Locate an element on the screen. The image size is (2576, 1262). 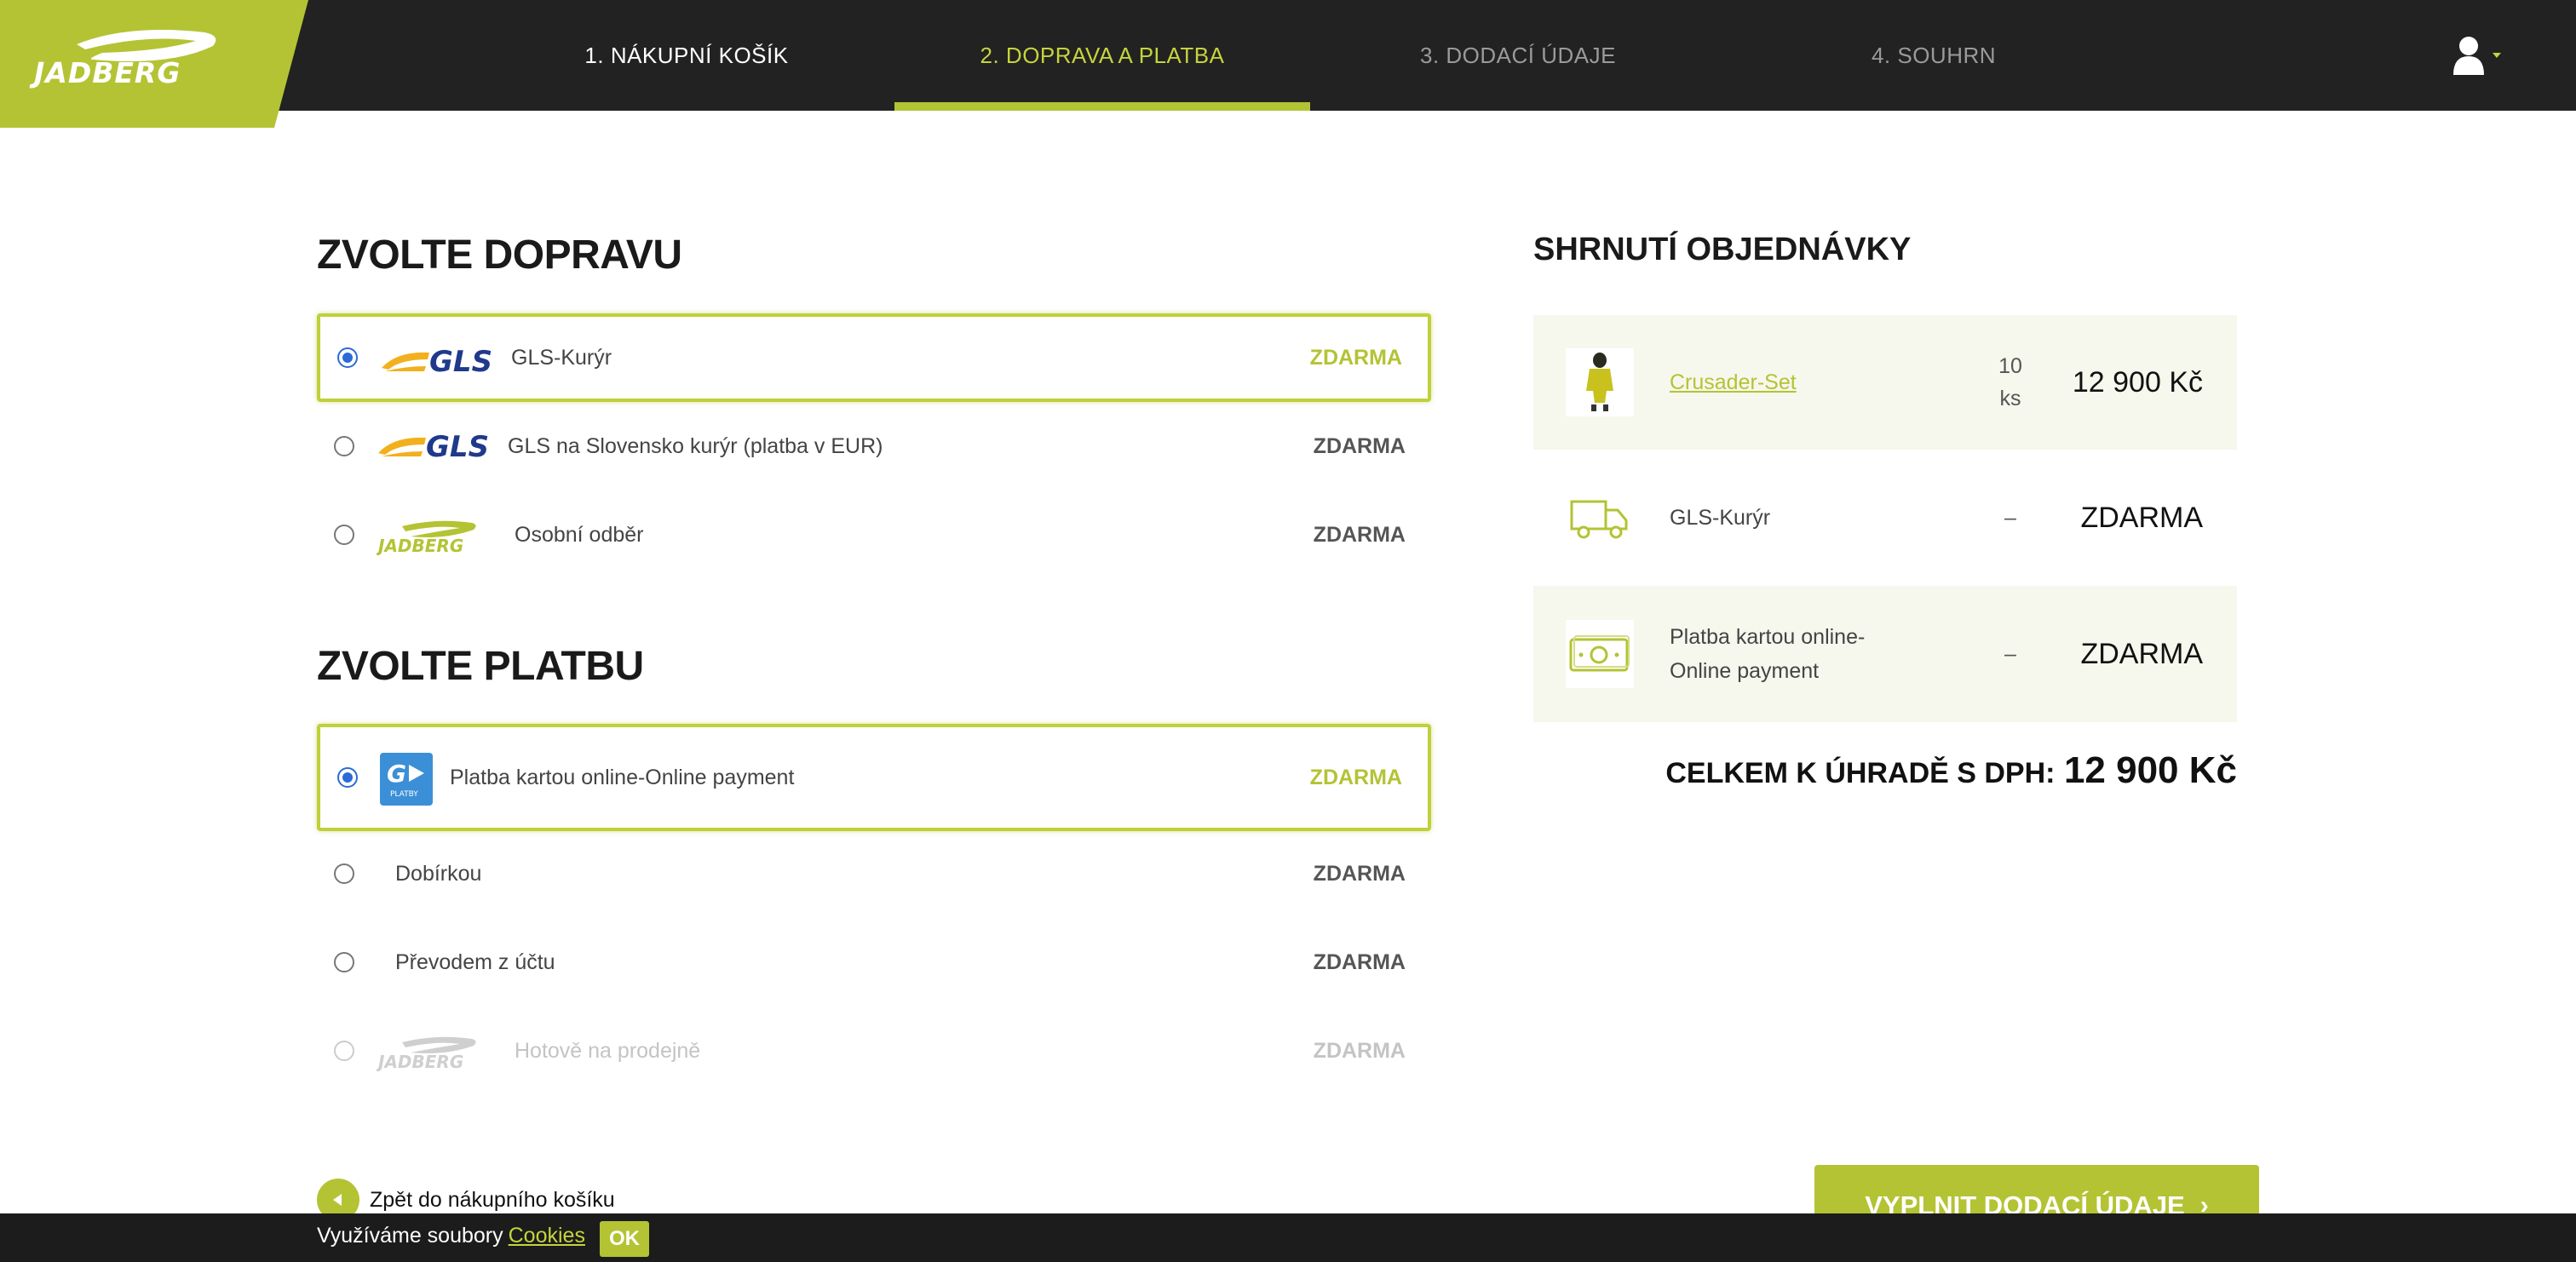
payment-option-label: Hotově na prodejně is located at coordinates (608, 1050).